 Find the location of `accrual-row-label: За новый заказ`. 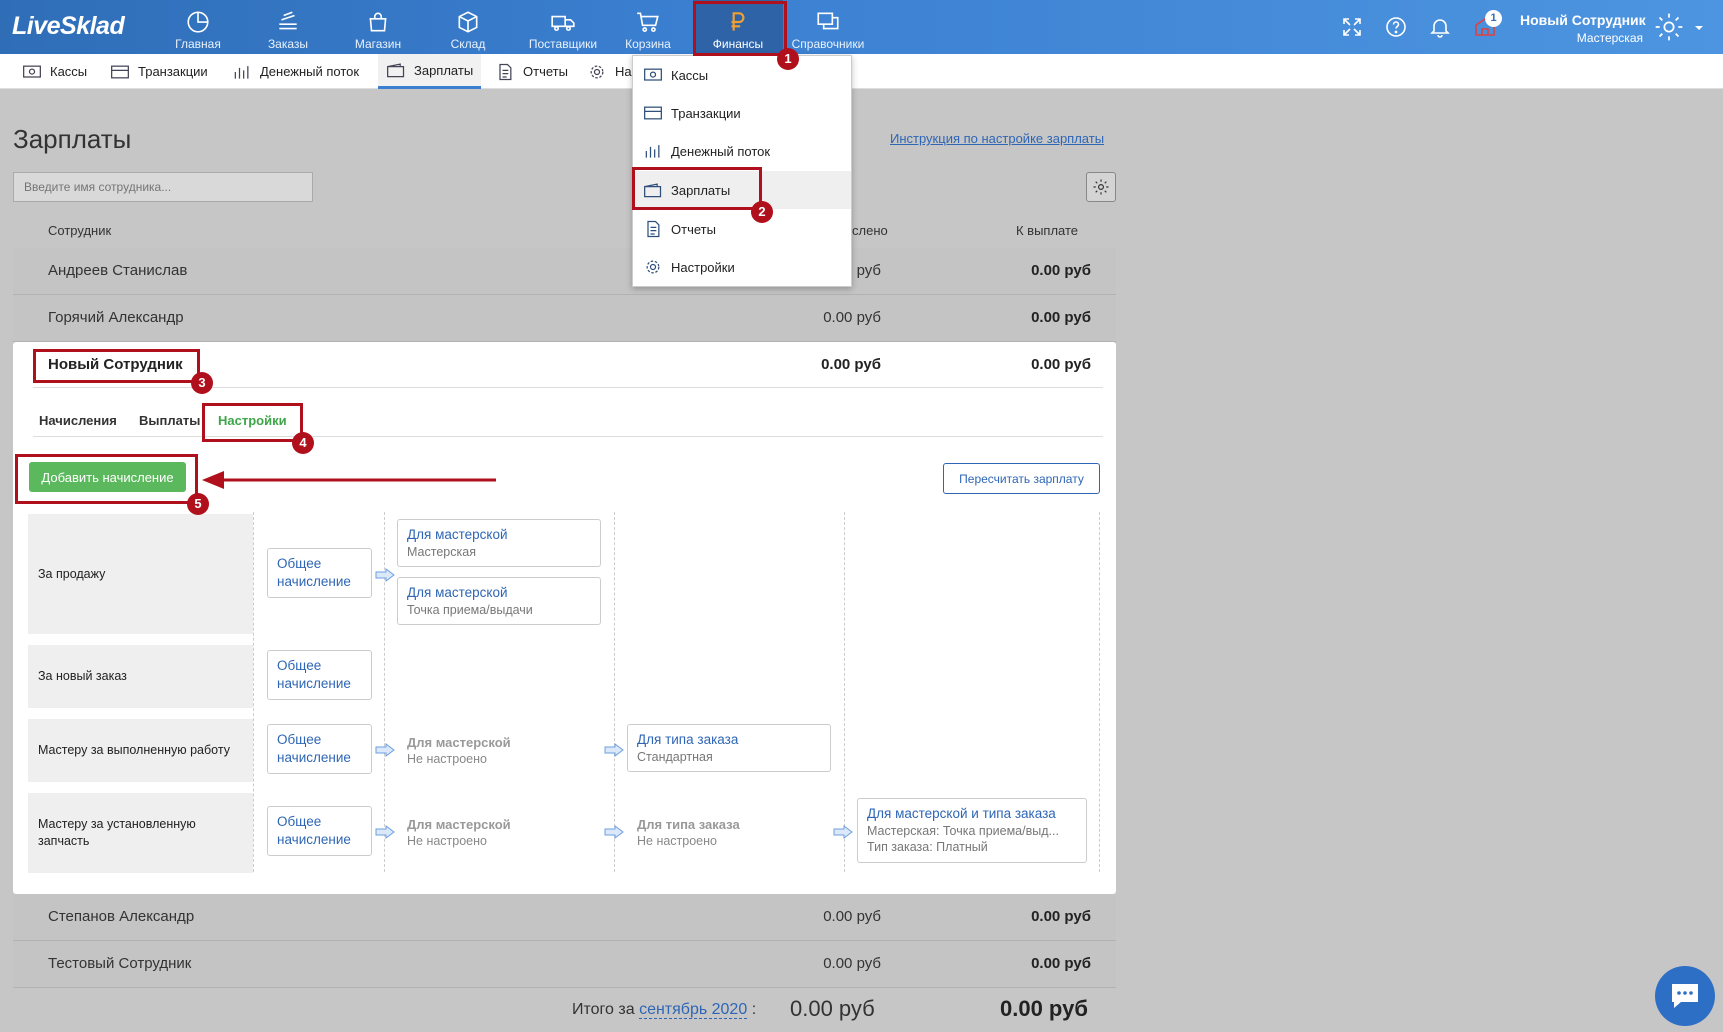

accrual-row-label: За новый заказ is located at coordinates (140, 676).